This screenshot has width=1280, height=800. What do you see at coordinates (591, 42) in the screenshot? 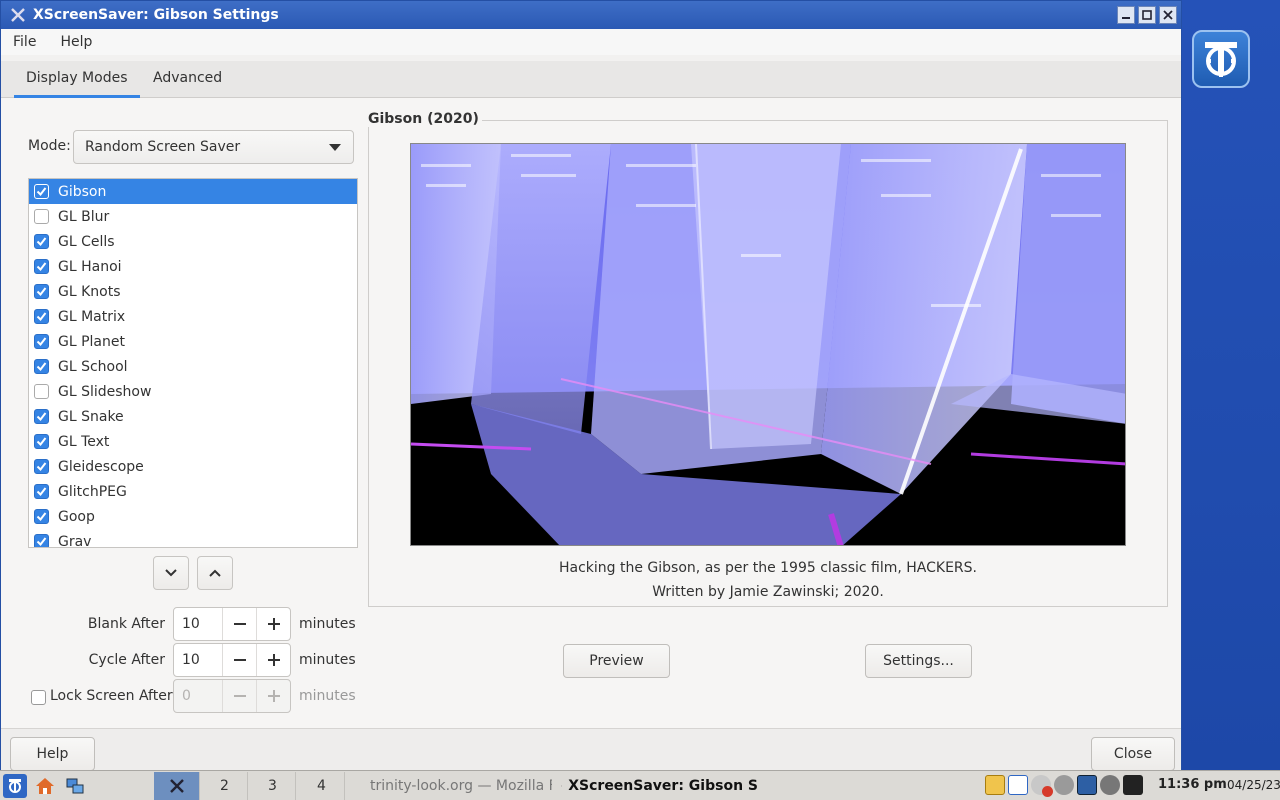
I see `menu-bar: File Help` at bounding box center [591, 42].